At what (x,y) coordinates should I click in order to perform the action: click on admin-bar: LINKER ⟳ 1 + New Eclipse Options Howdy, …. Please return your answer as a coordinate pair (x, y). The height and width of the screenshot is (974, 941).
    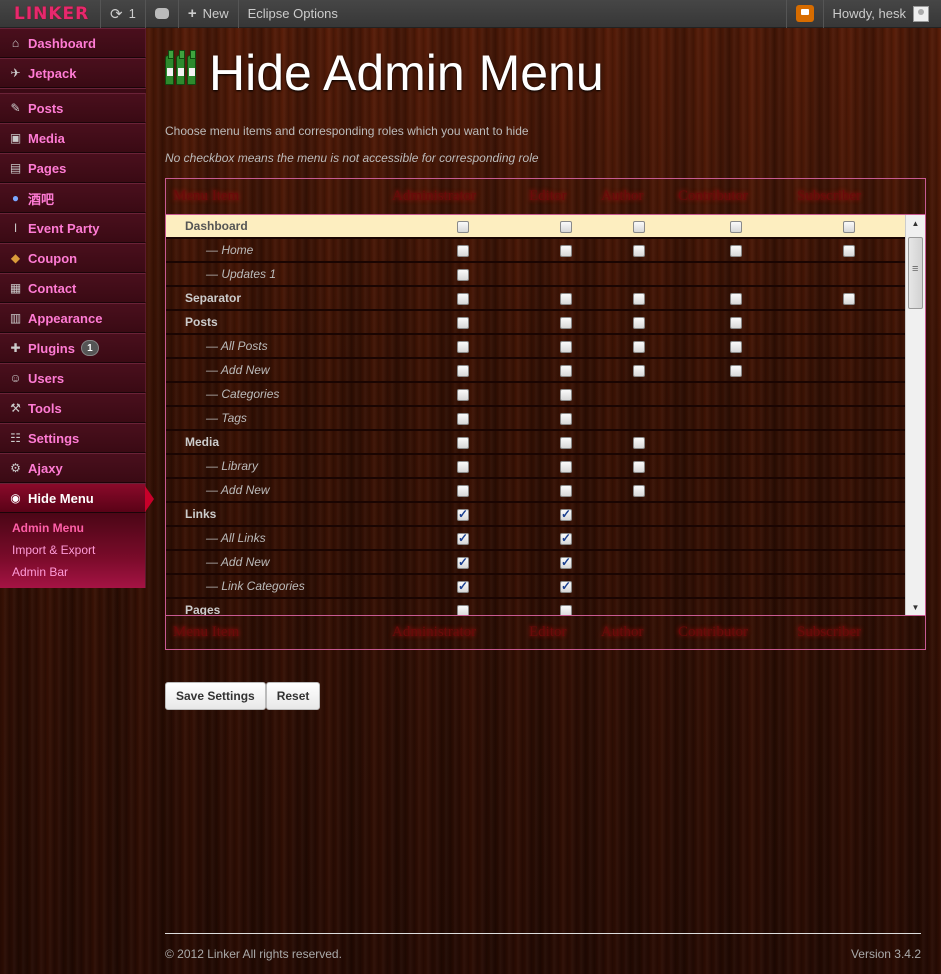
    Looking at the image, I should click on (470, 14).